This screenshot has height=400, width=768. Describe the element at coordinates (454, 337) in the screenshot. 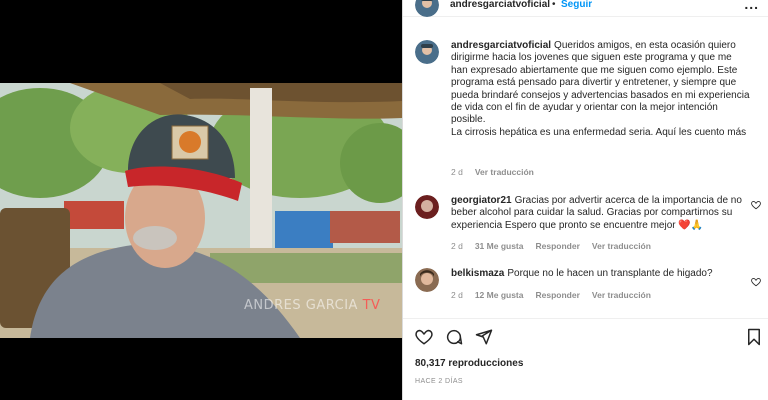

I see `comment-icon` at that location.